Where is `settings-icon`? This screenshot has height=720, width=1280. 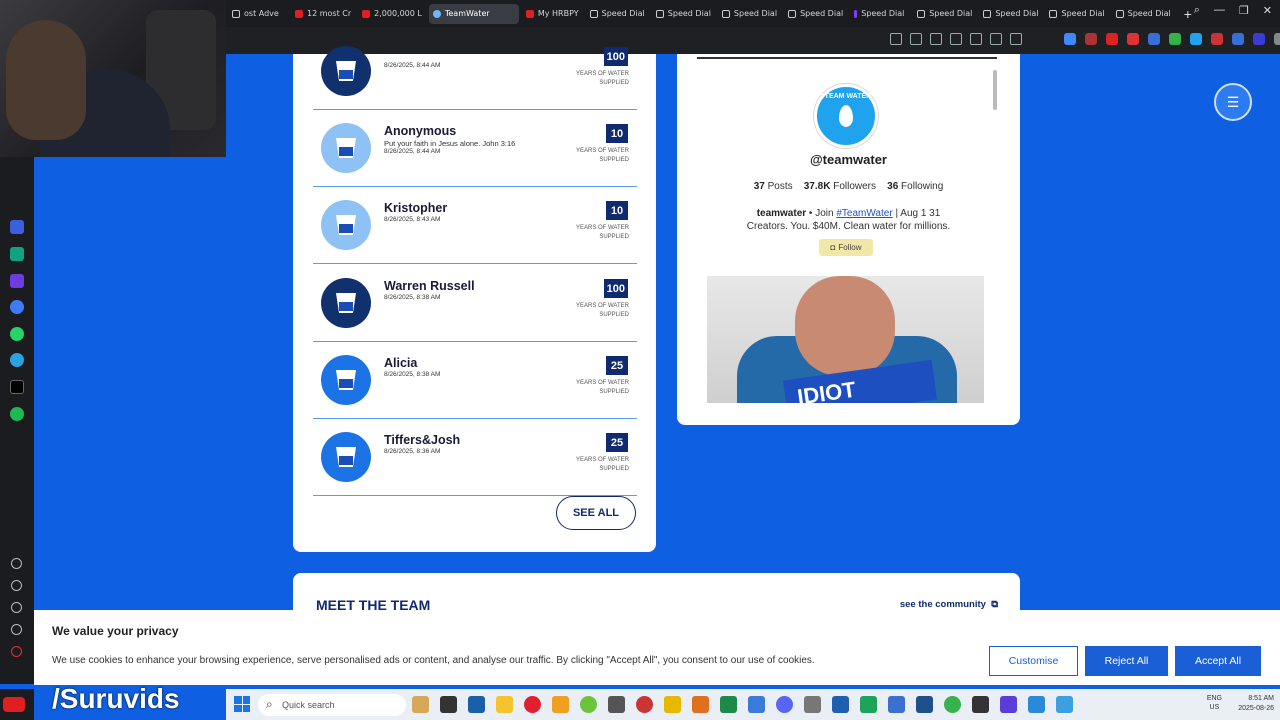 settings-icon is located at coordinates (16, 629).